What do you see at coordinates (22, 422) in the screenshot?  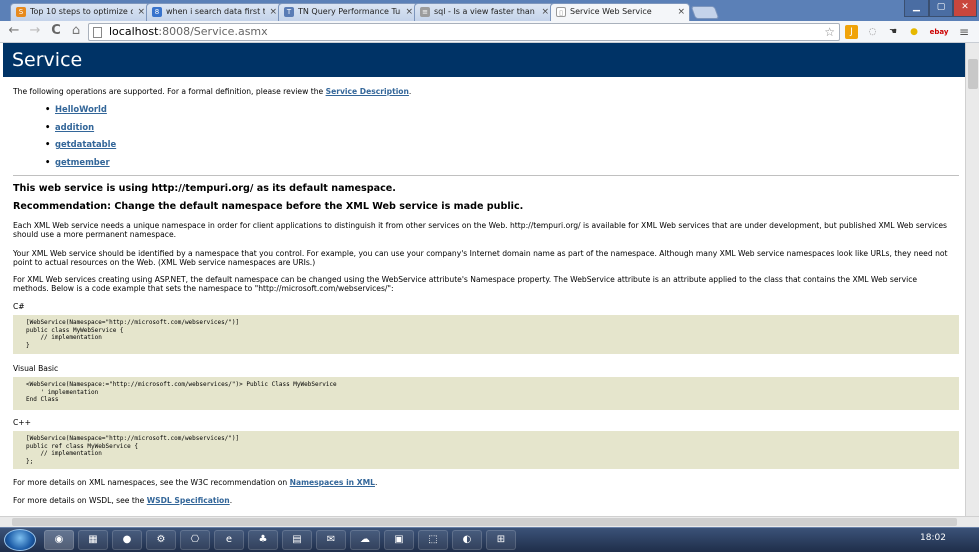 I see `language-label-cpp: C++` at bounding box center [22, 422].